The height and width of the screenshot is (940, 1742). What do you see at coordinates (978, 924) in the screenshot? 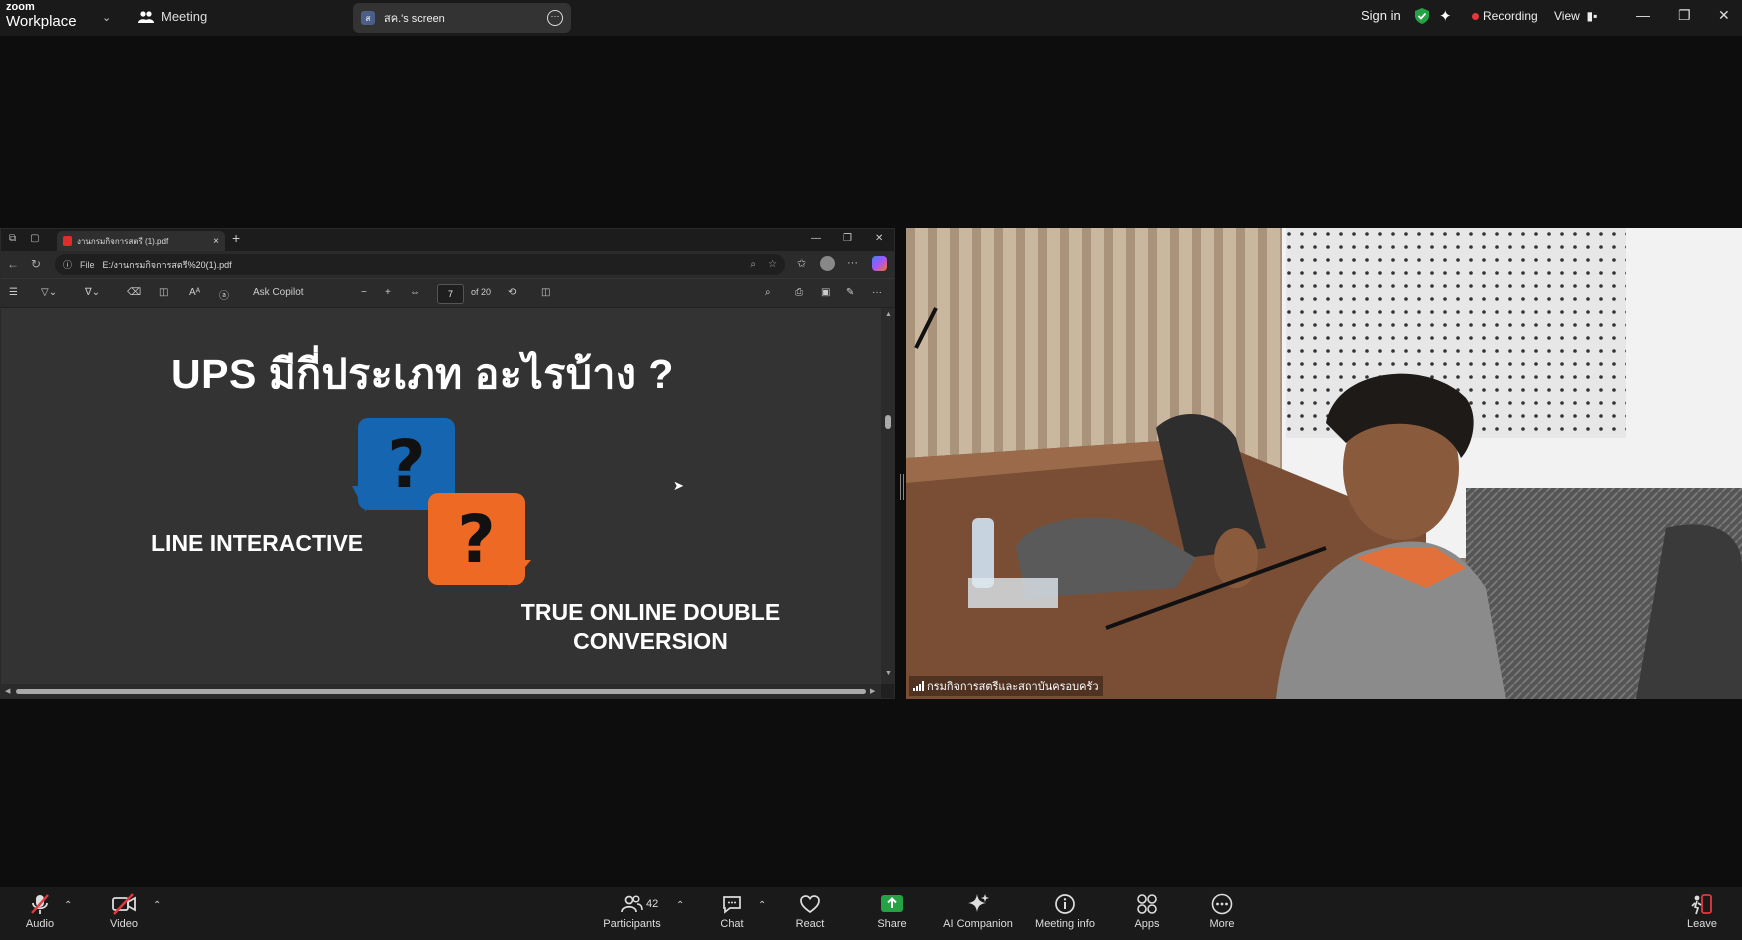
I see `ai-companion-label: AI Companion` at bounding box center [978, 924].